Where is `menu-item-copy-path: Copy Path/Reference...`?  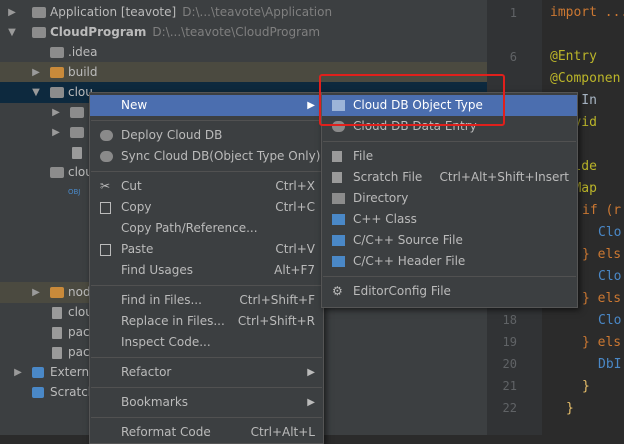
menu-item-copy-path: Copy Path/Reference... is located at coordinates (206, 228).